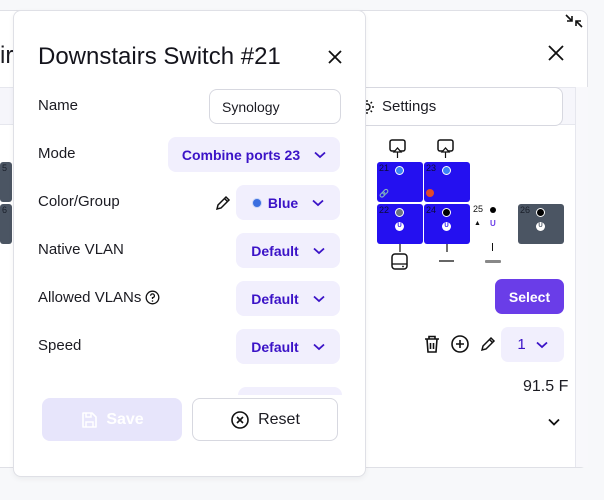 The width and height of the screenshot is (604, 500). Describe the element at coordinates (7, 55) in the screenshot. I see `panel-title-fragment: ir` at that location.